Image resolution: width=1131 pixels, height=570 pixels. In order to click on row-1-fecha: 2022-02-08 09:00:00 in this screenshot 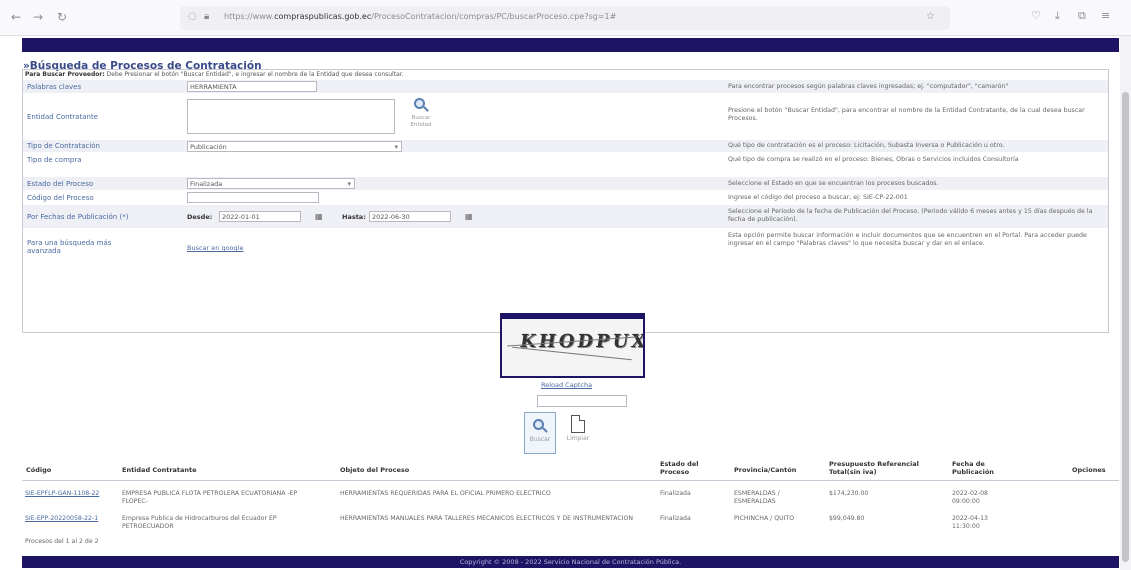, I will do `click(970, 497)`.